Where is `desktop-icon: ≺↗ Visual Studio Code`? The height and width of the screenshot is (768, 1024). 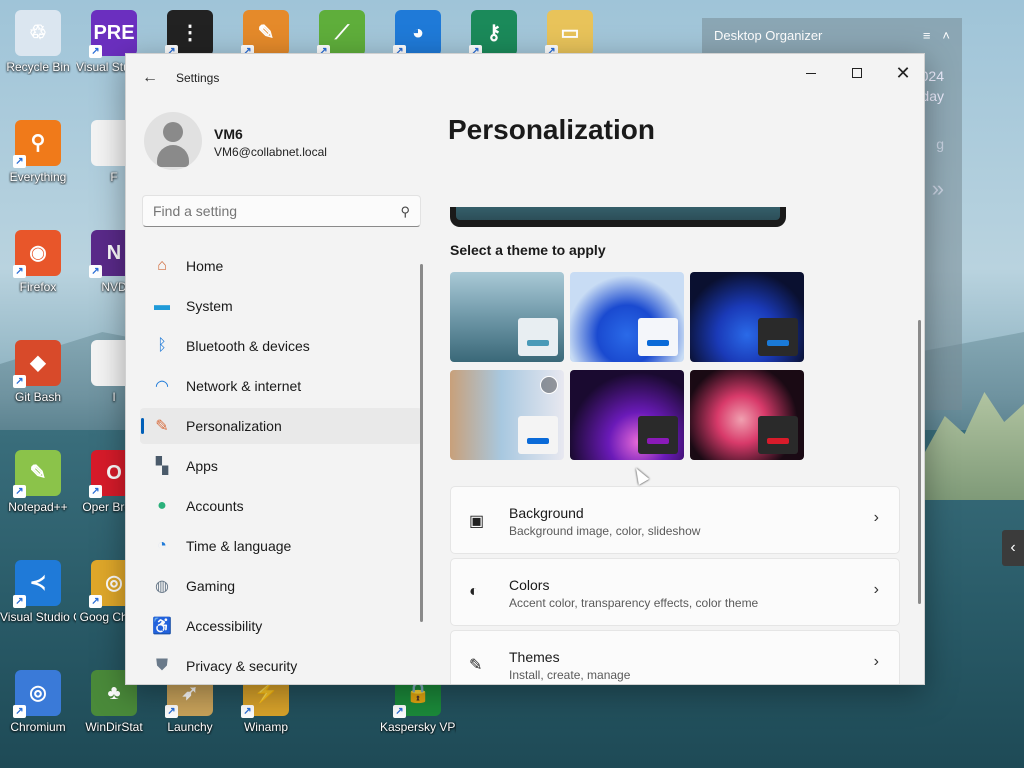 desktop-icon: ≺↗ Visual Studio Code is located at coordinates (38, 592).